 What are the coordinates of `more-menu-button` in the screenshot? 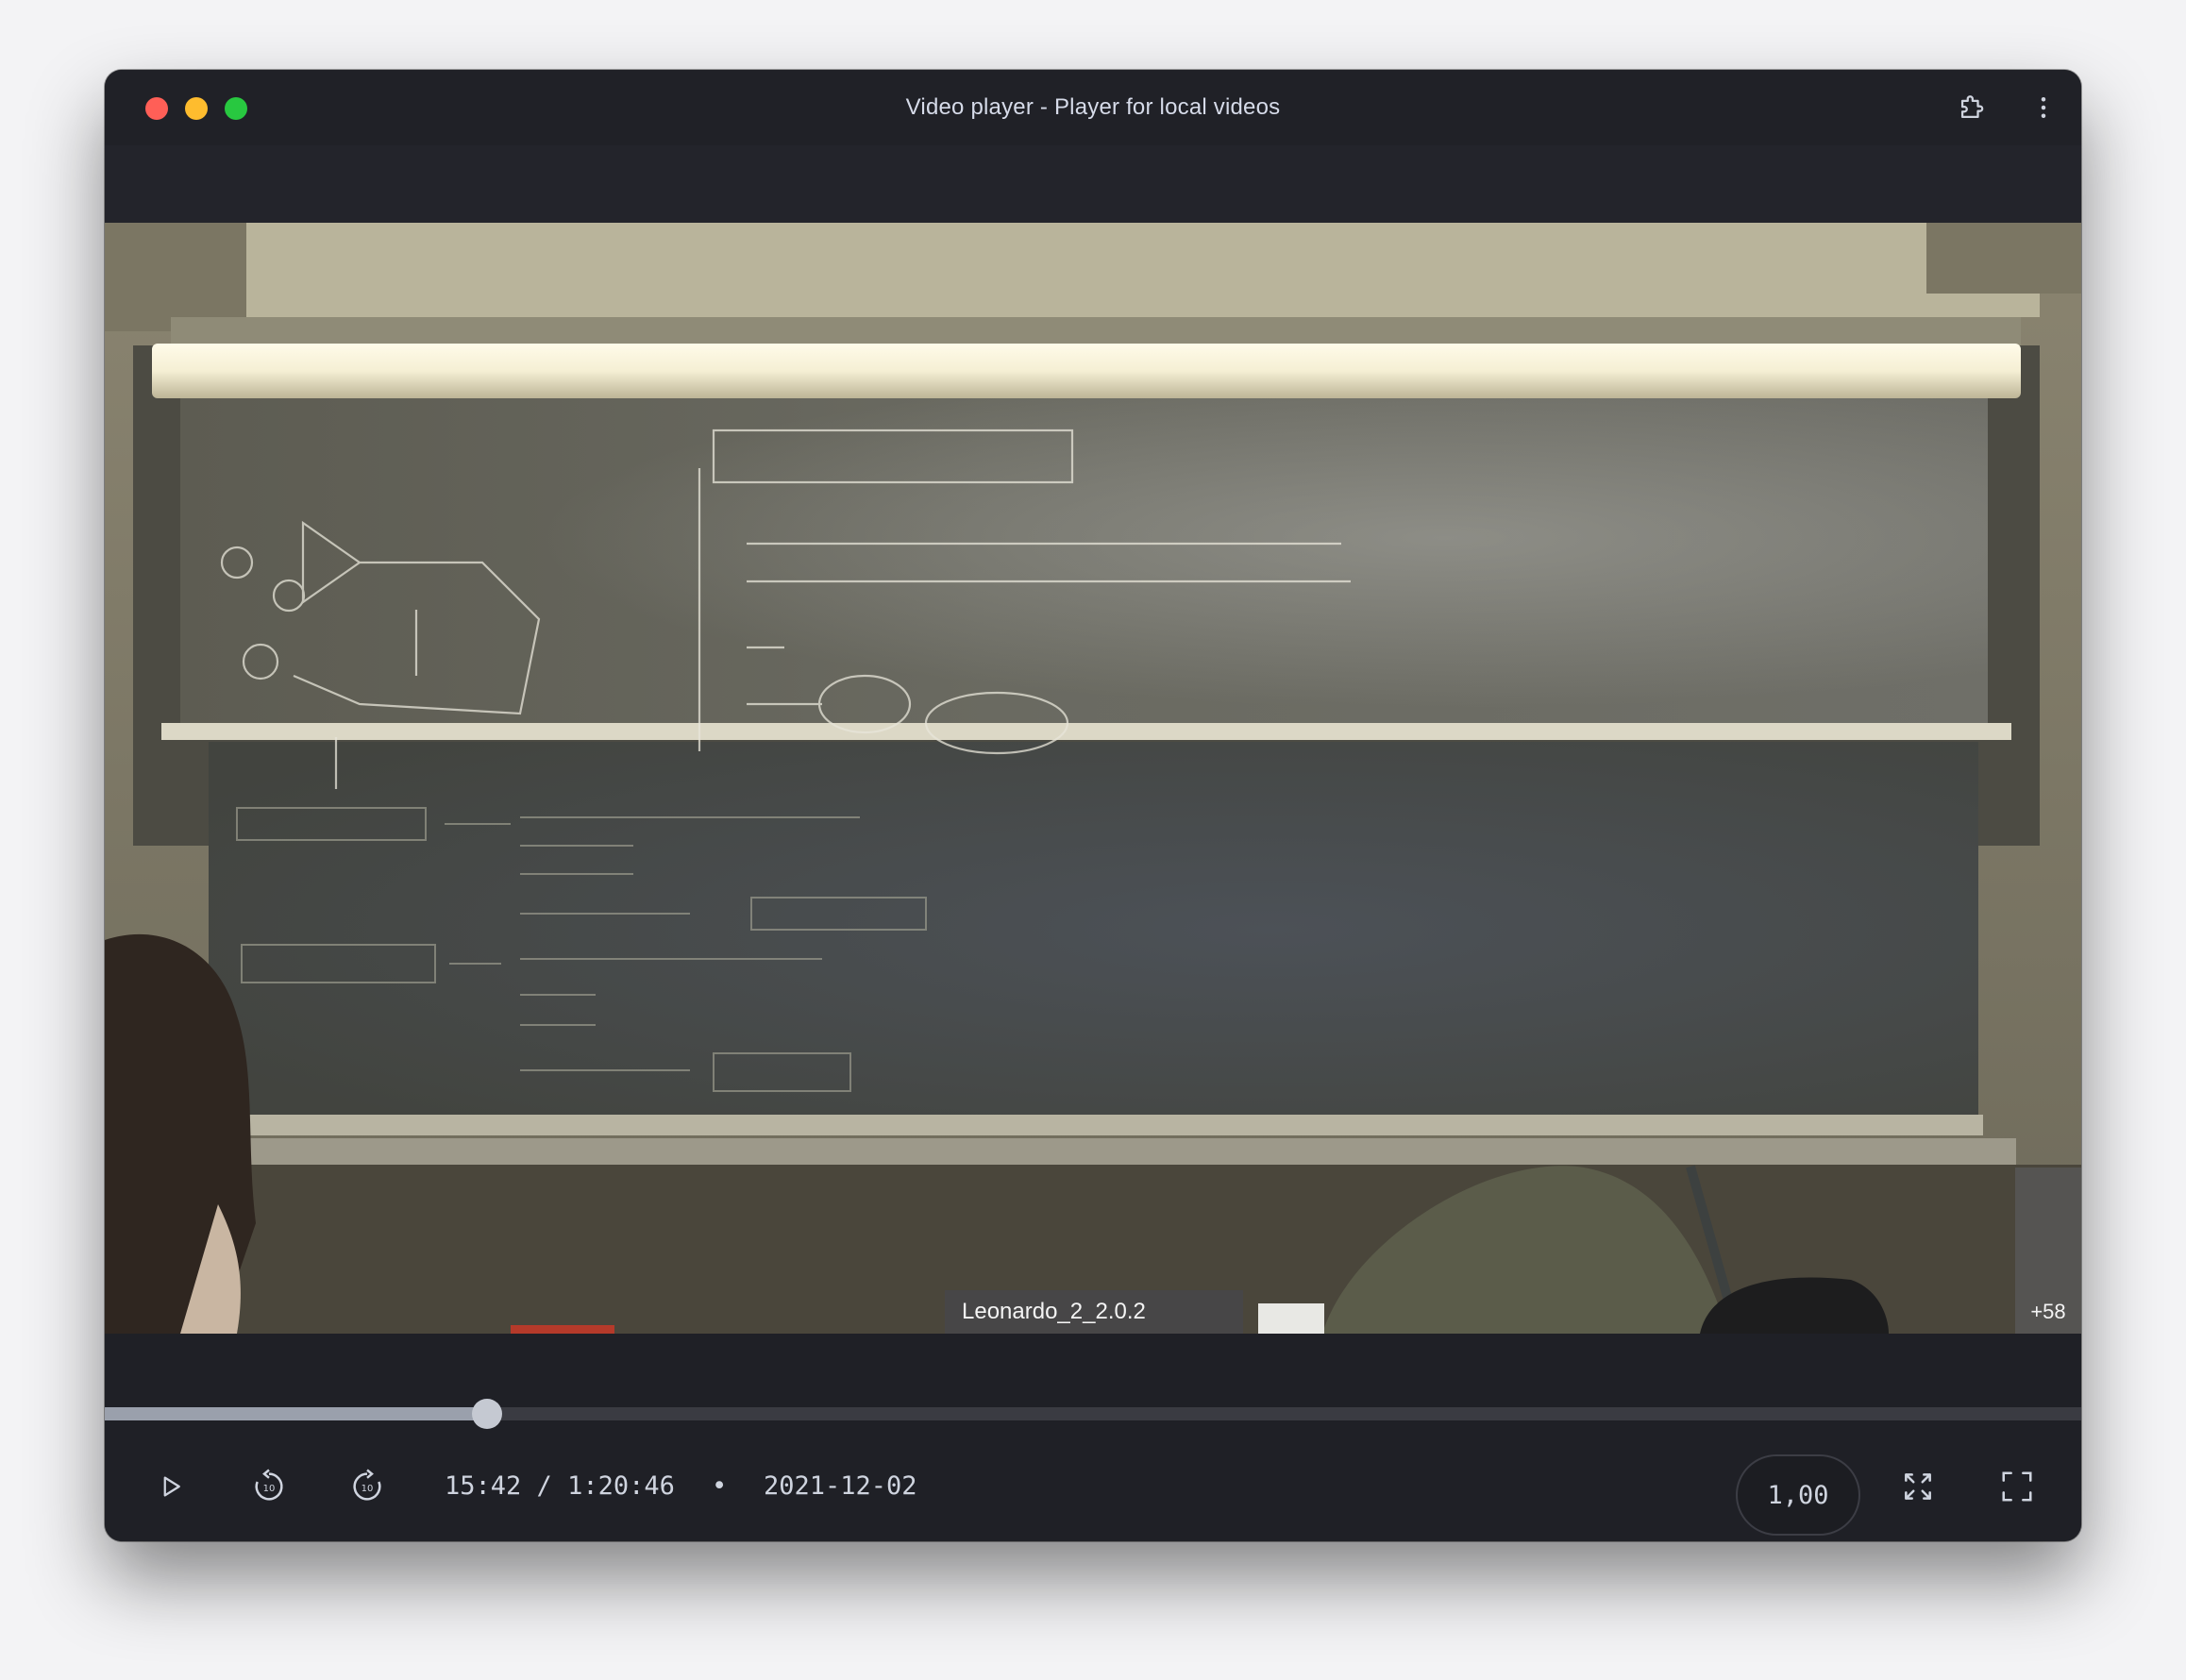 It's located at (2043, 108).